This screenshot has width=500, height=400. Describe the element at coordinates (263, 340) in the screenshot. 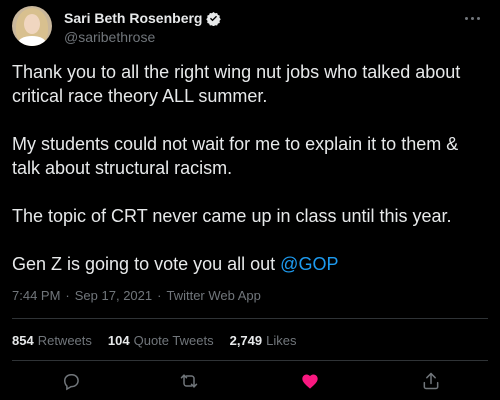

I see `likes-stat: 2,749 Likes` at that location.